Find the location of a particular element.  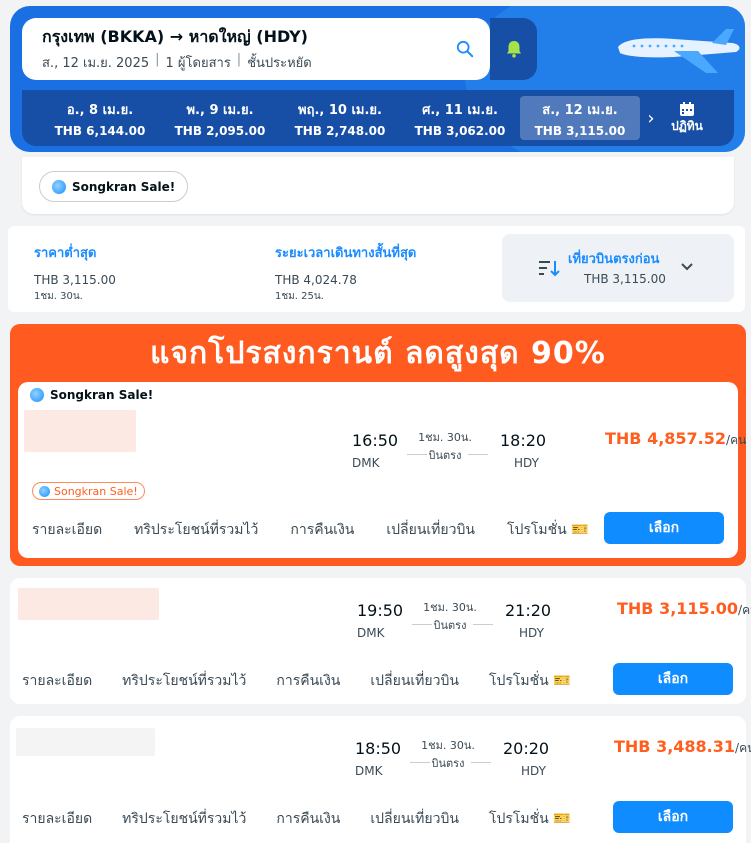

sort-title: ราคาต่ำสุด is located at coordinates (65, 253).